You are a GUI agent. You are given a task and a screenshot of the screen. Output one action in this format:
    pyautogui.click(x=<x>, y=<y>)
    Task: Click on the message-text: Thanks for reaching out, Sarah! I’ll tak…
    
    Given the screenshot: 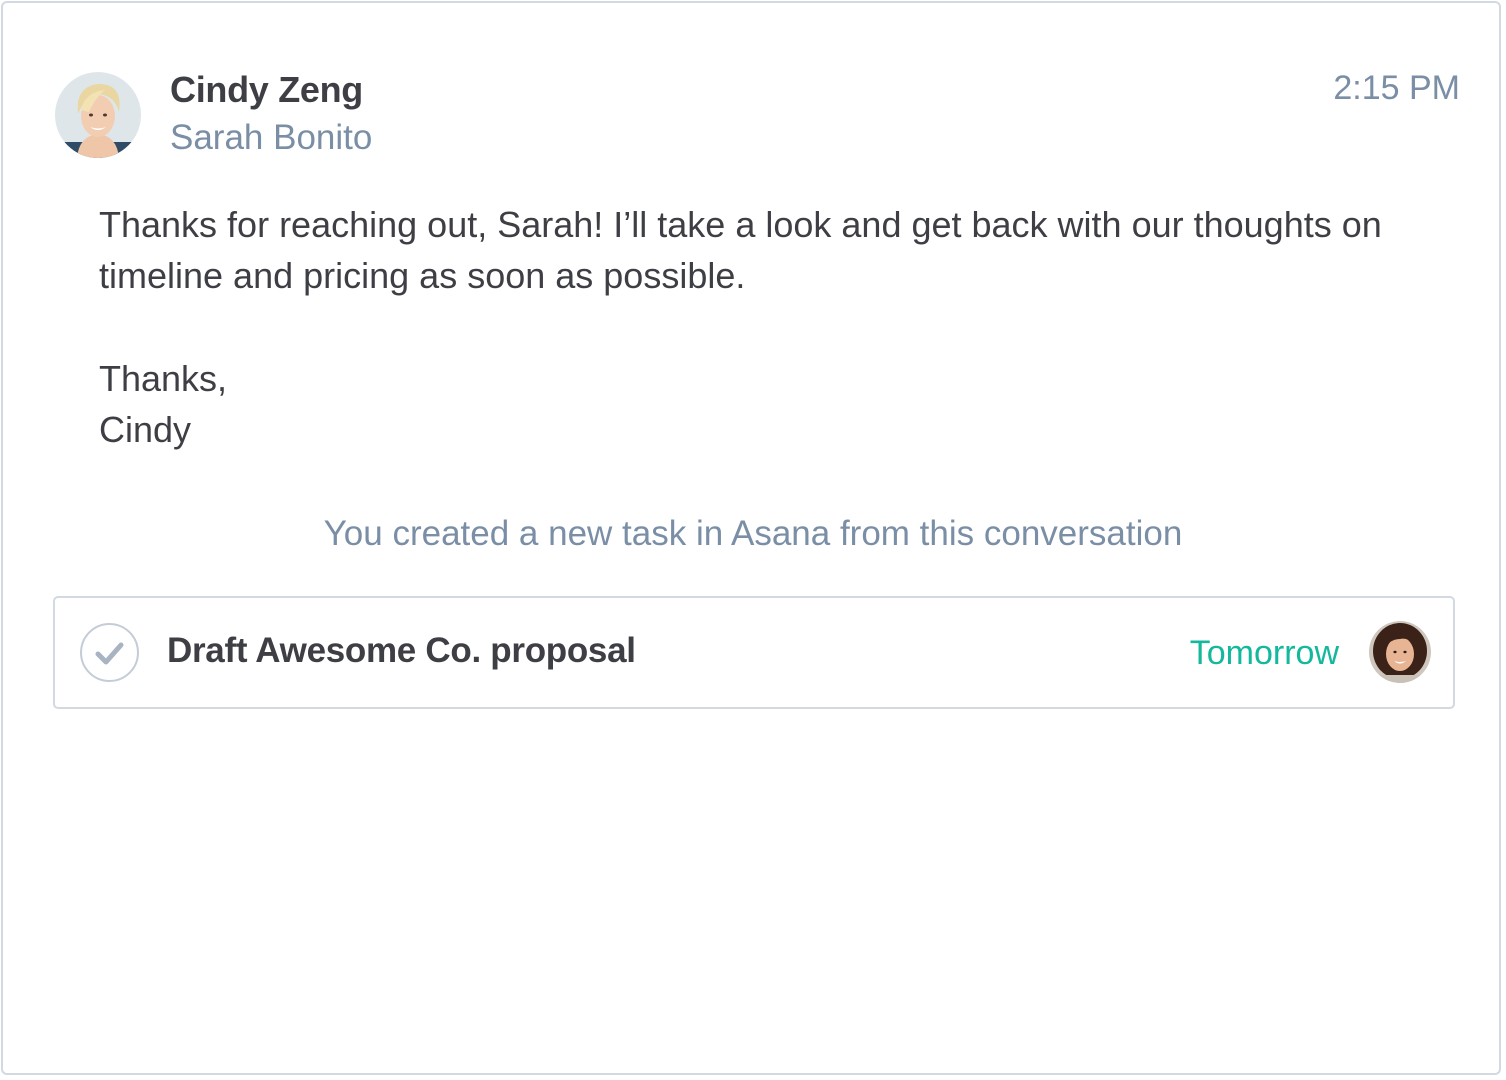 What is the action you would take?
    pyautogui.click(x=740, y=250)
    